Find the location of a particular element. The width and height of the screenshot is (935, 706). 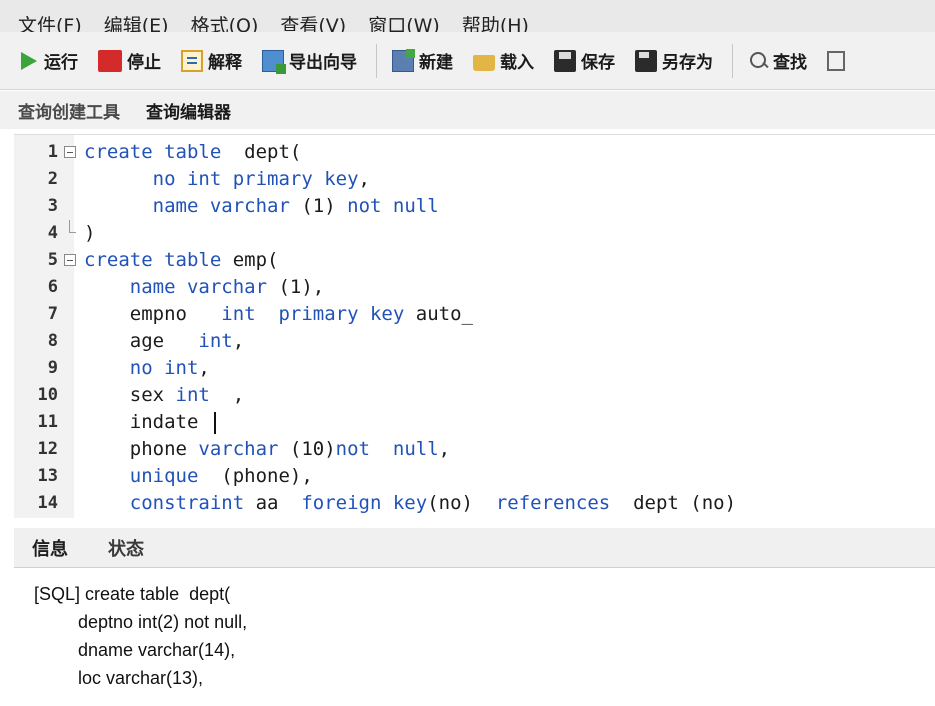

stop-button: 停止 is located at coordinates (129, 61).